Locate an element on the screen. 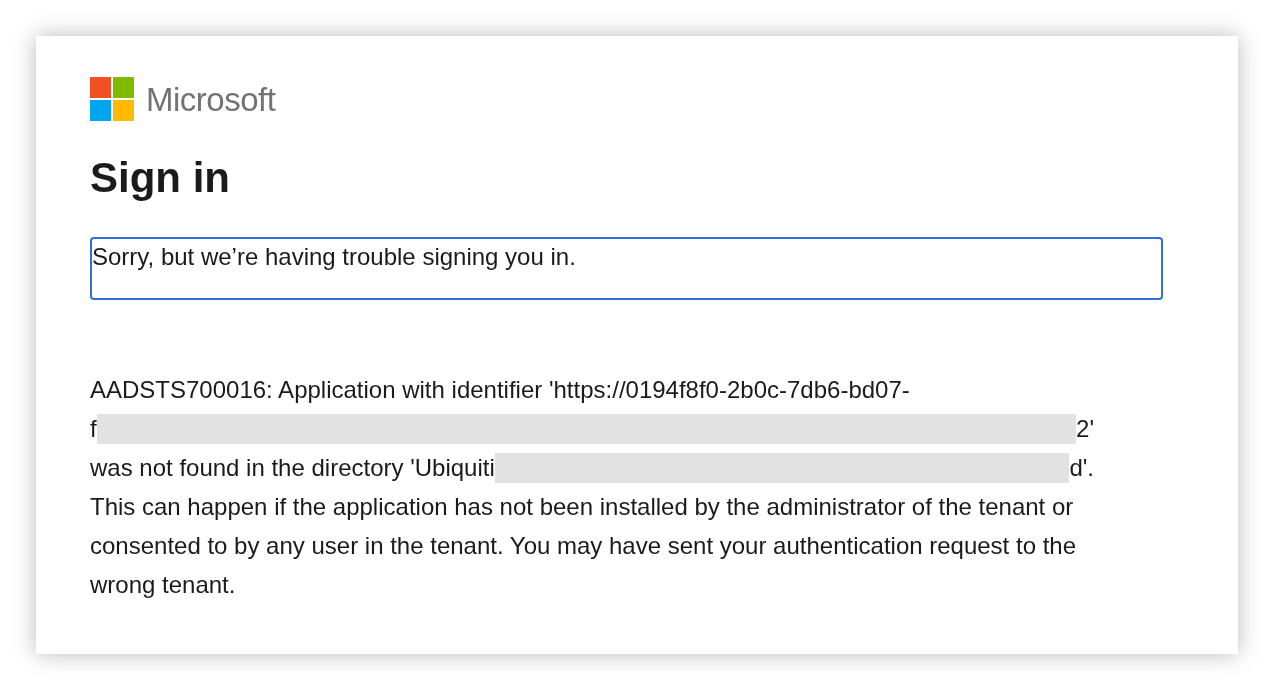  error-text: 2' is located at coordinates (1085, 429).